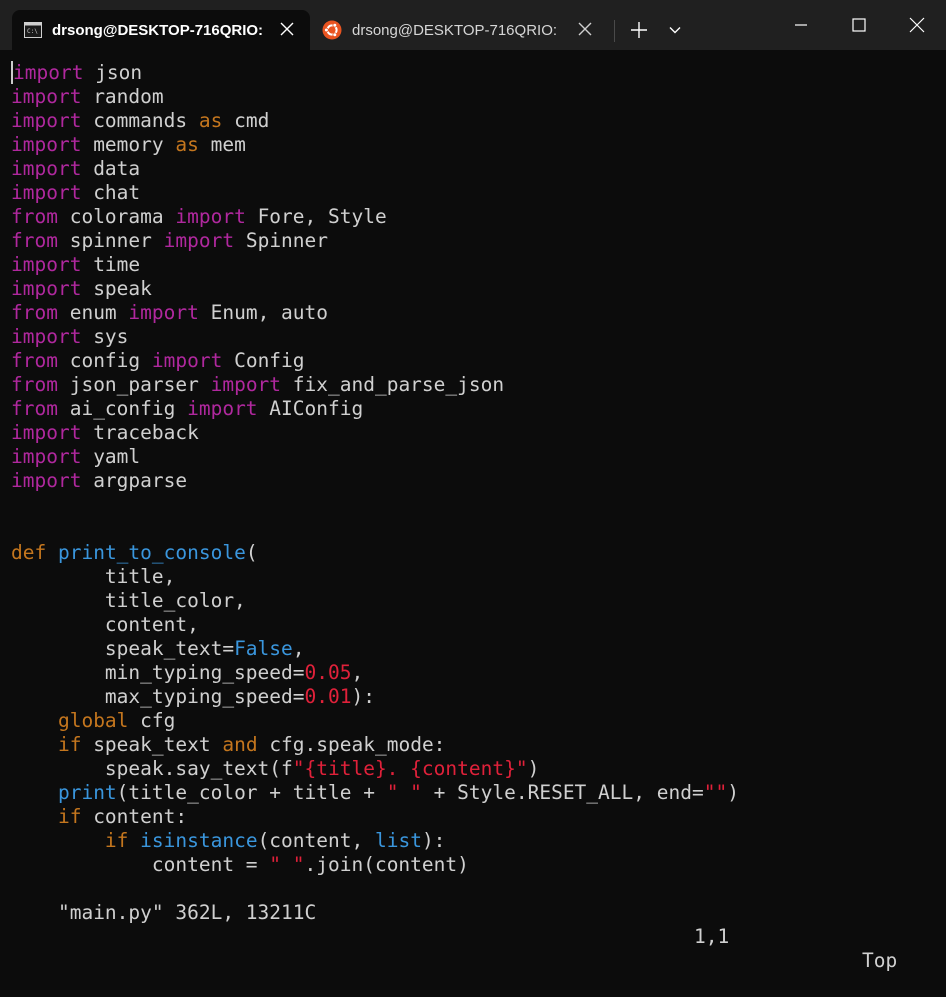 The image size is (946, 997). I want to click on code-line: import commands as cmd, so click(476, 121).